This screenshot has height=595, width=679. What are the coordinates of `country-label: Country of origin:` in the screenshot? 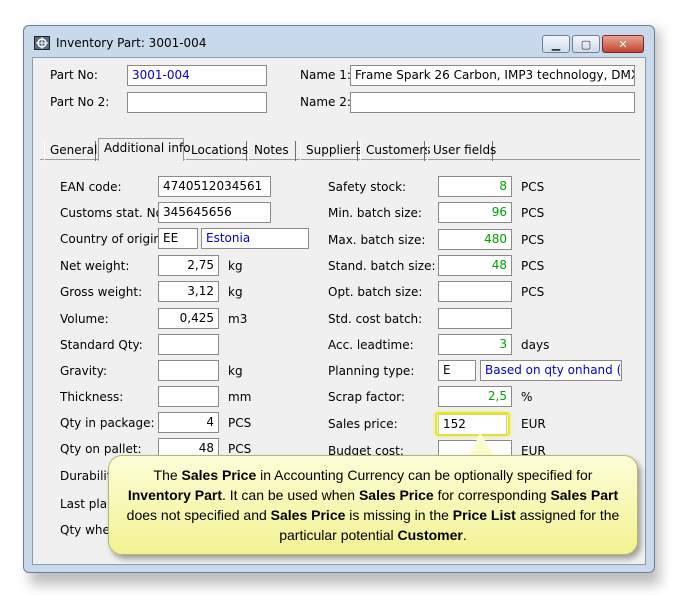 It's located at (113, 239).